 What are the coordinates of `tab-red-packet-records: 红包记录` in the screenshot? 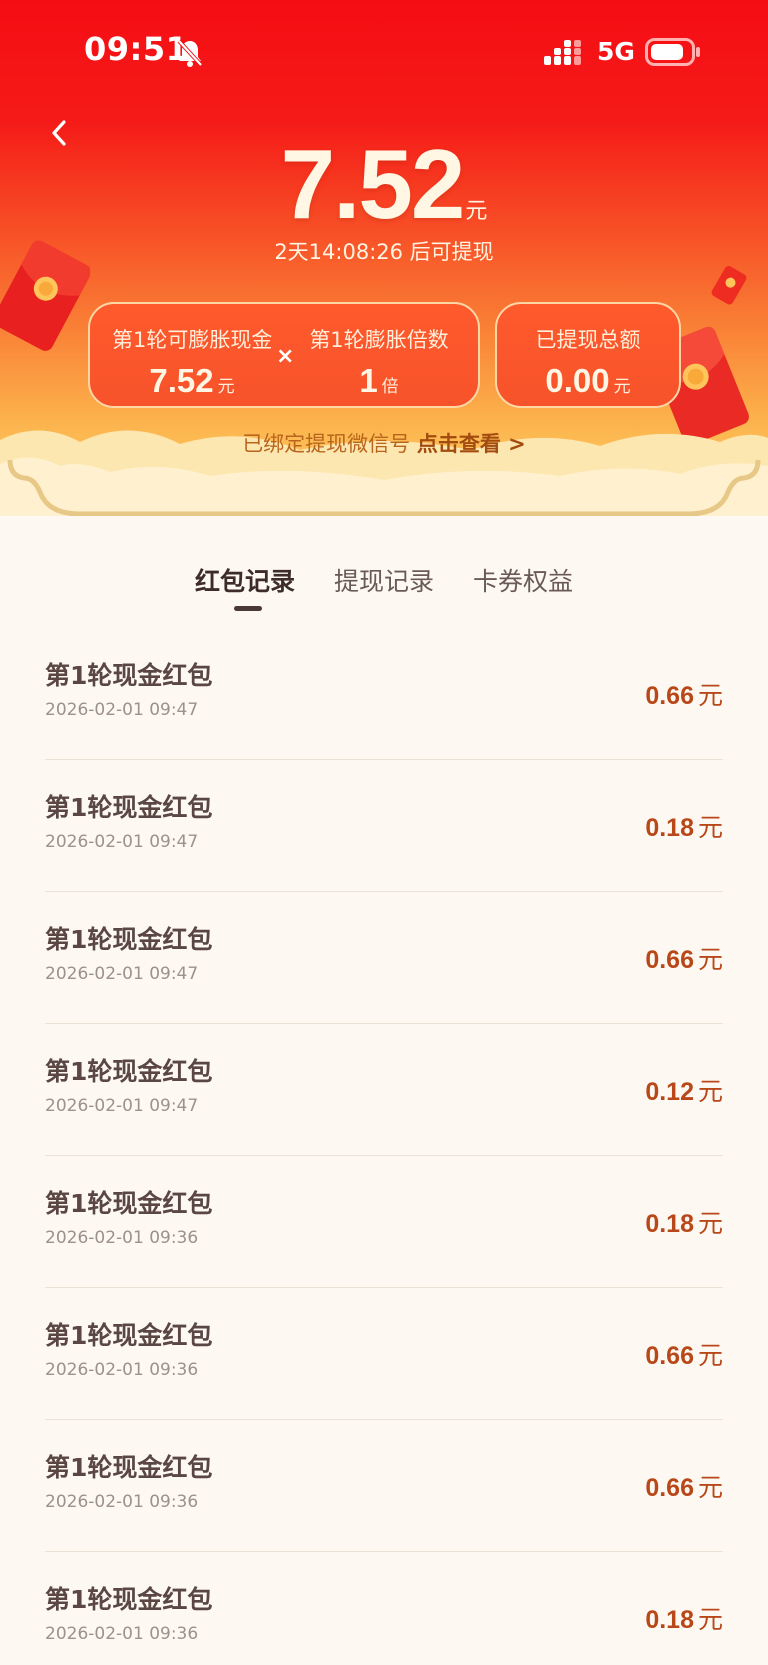 It's located at (245, 580).